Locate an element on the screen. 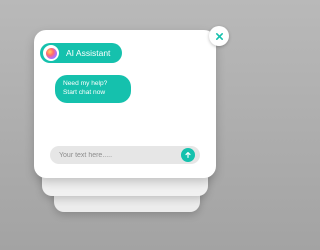  assistant-avatar is located at coordinates (51, 53).